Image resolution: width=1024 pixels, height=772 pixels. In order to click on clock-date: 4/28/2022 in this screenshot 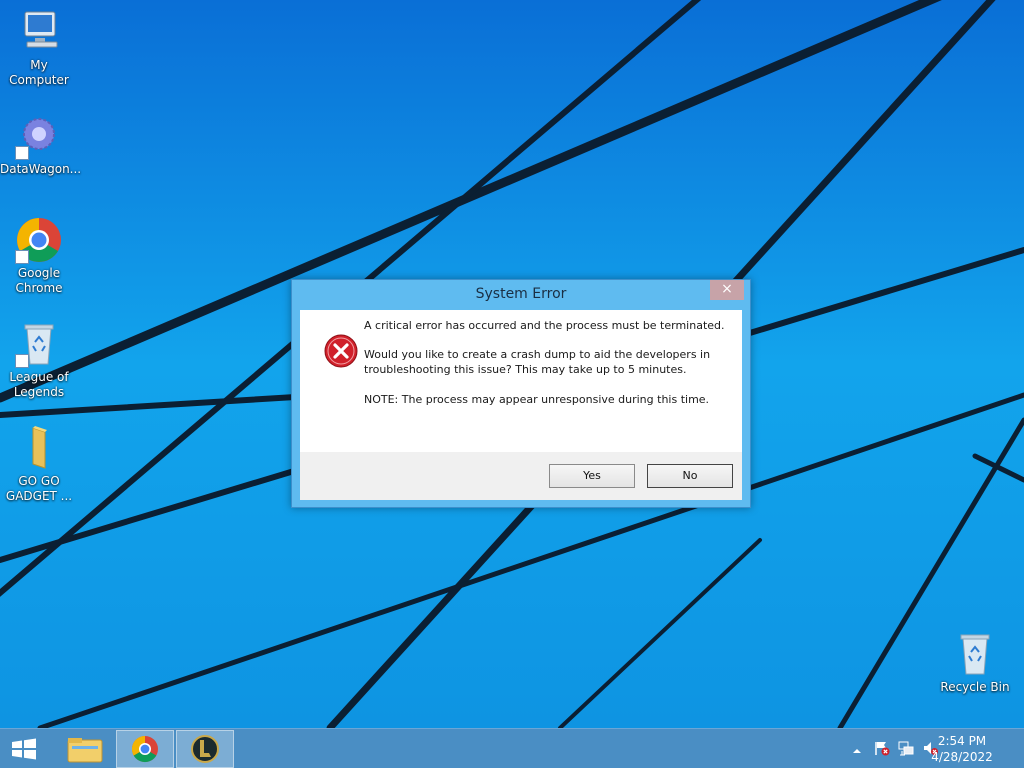, I will do `click(962, 757)`.